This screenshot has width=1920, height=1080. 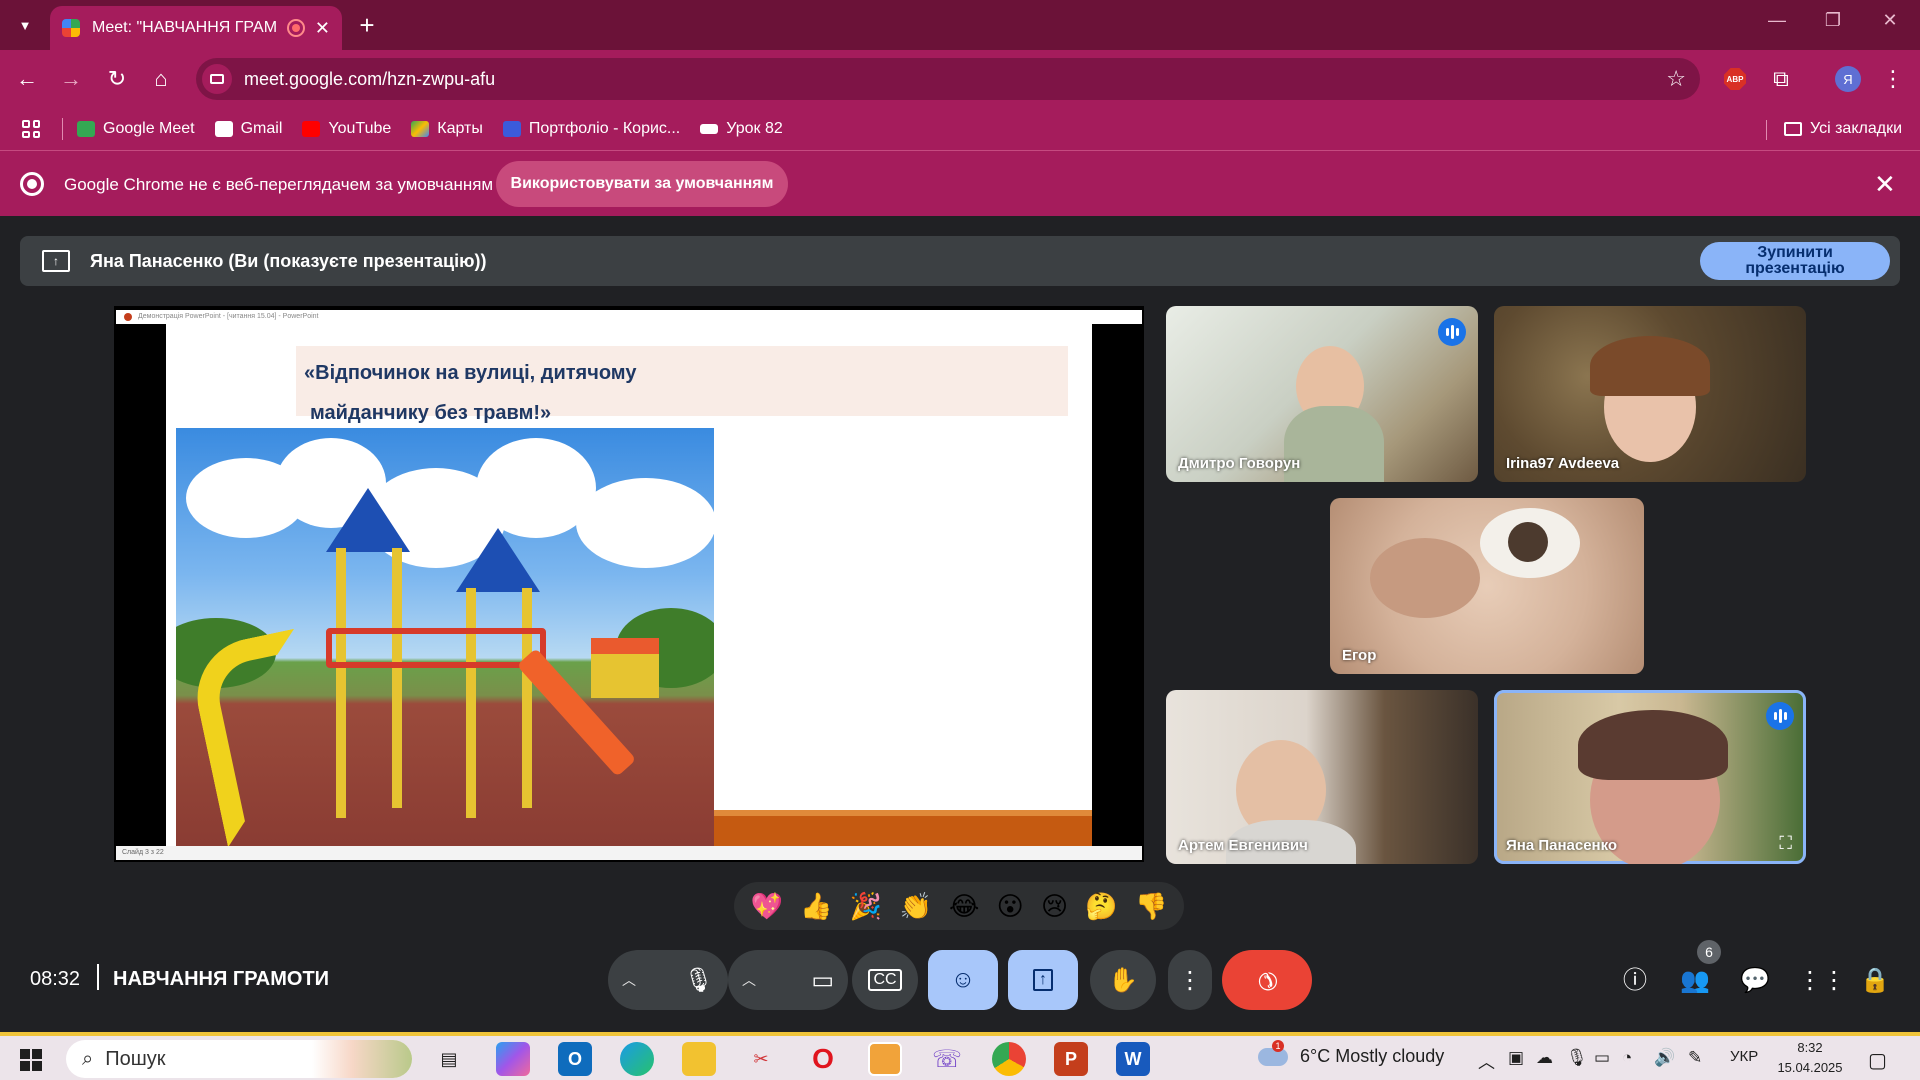 What do you see at coordinates (1101, 906) in the screenshot?
I see `reaction-thinking: 🤔` at bounding box center [1101, 906].